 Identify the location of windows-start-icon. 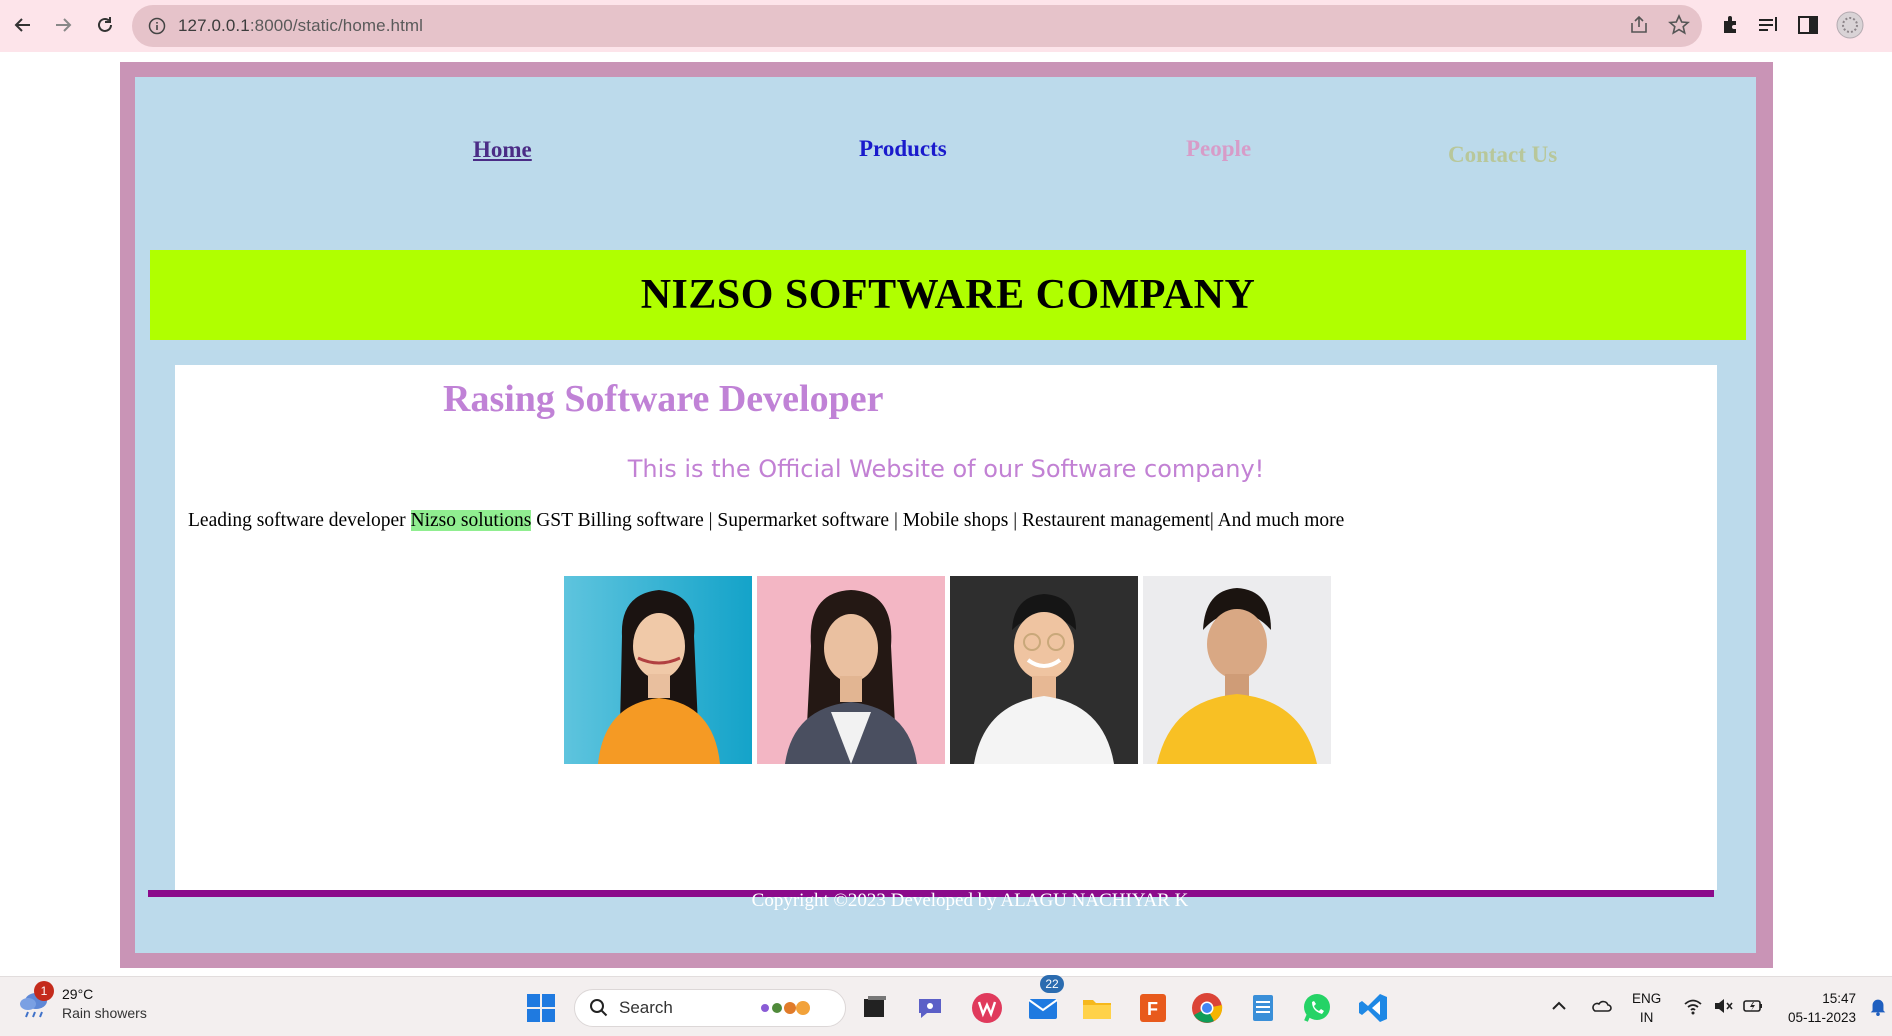
(541, 1008).